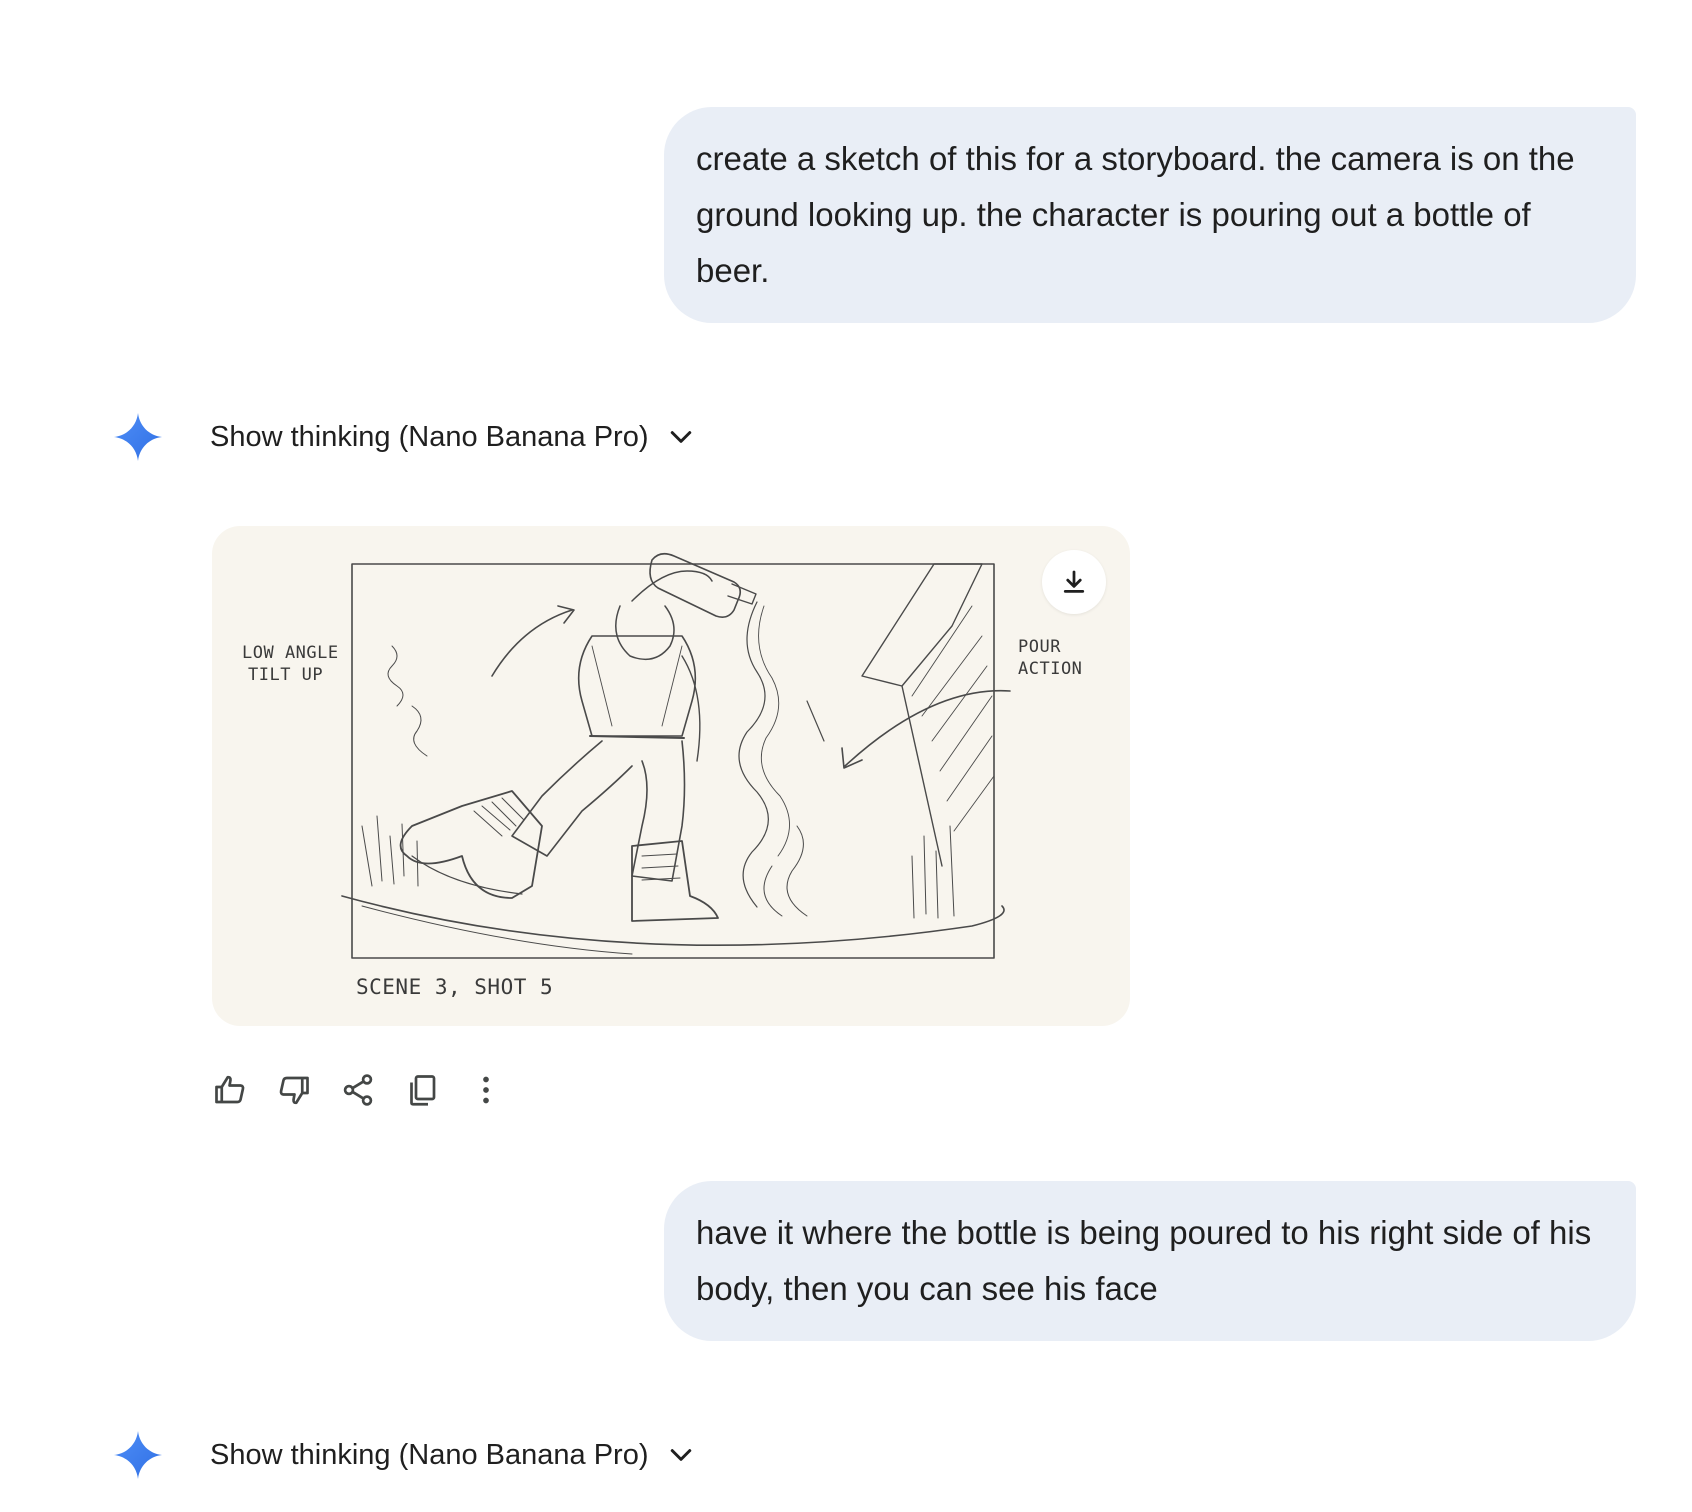 This screenshot has height=1512, width=1692. I want to click on thumbs-up-icon, so click(230, 1089).